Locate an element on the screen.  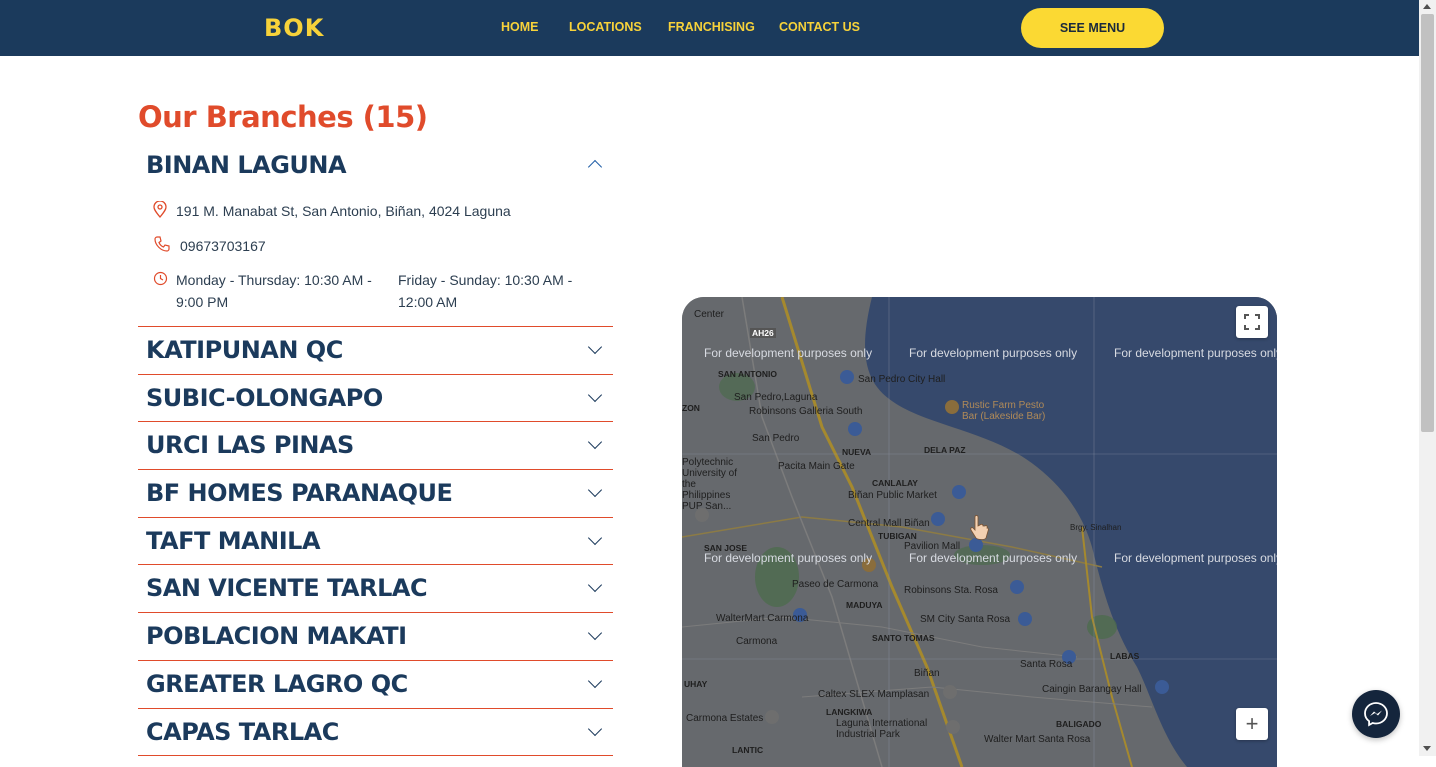
scrollbar-thumb is located at coordinates (1427, 223).